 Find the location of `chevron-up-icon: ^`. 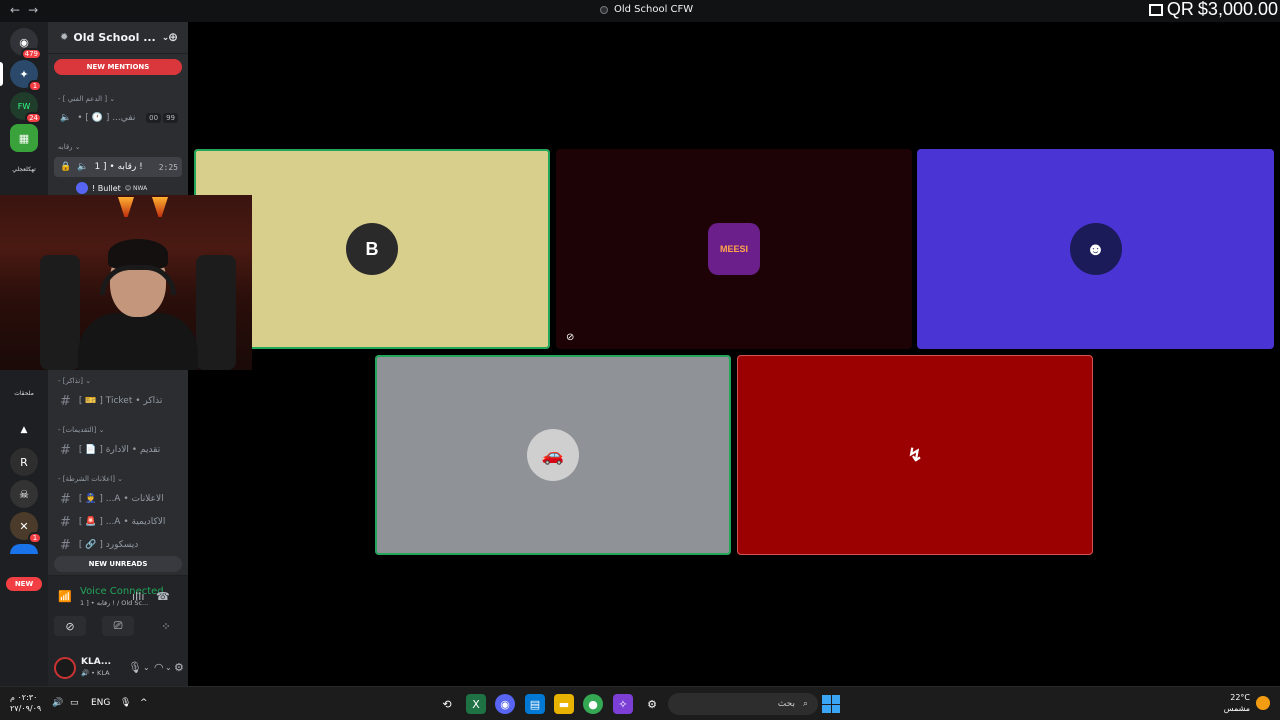

chevron-up-icon: ^ is located at coordinates (144, 703).